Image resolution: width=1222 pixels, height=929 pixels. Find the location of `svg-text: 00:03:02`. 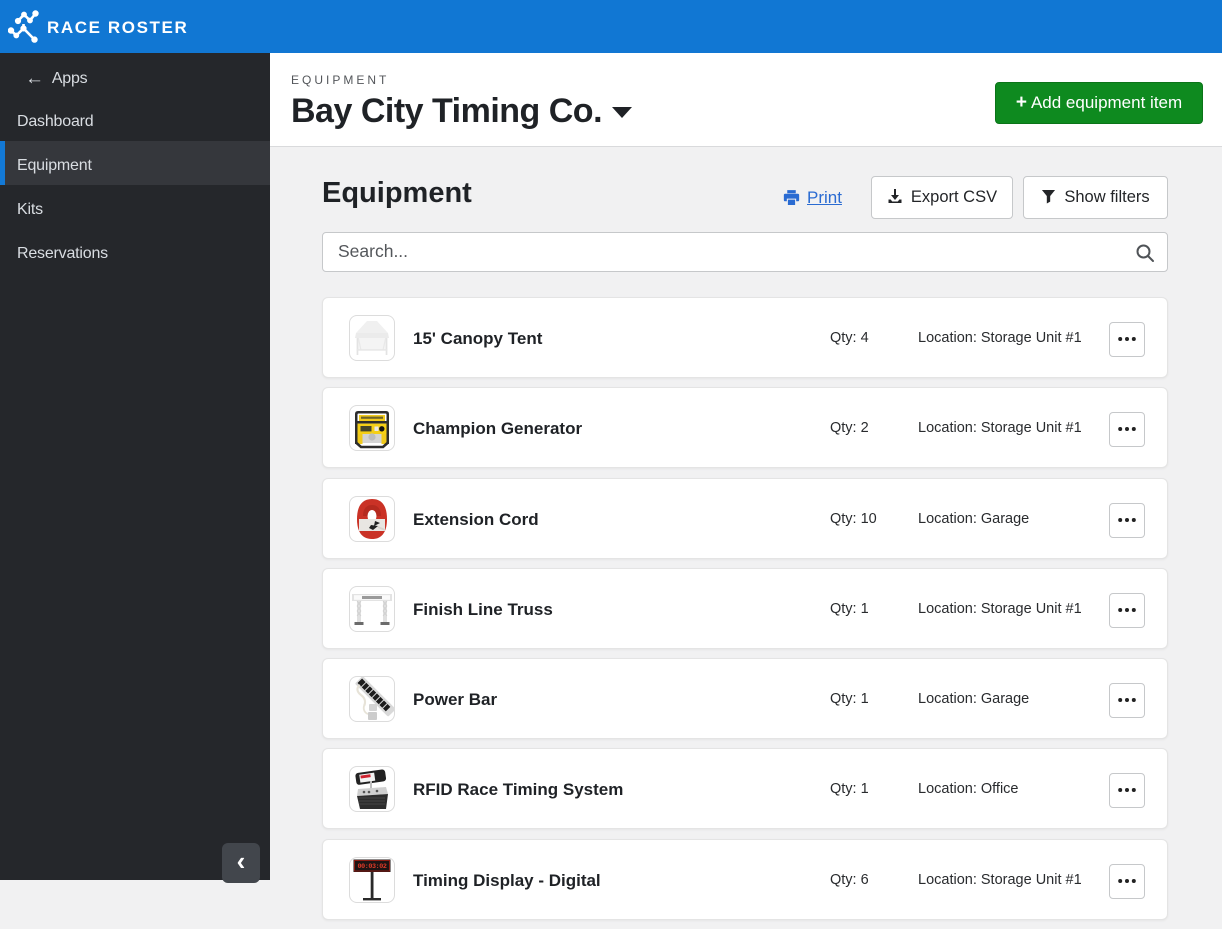

svg-text: 00:03:02 is located at coordinates (372, 867).